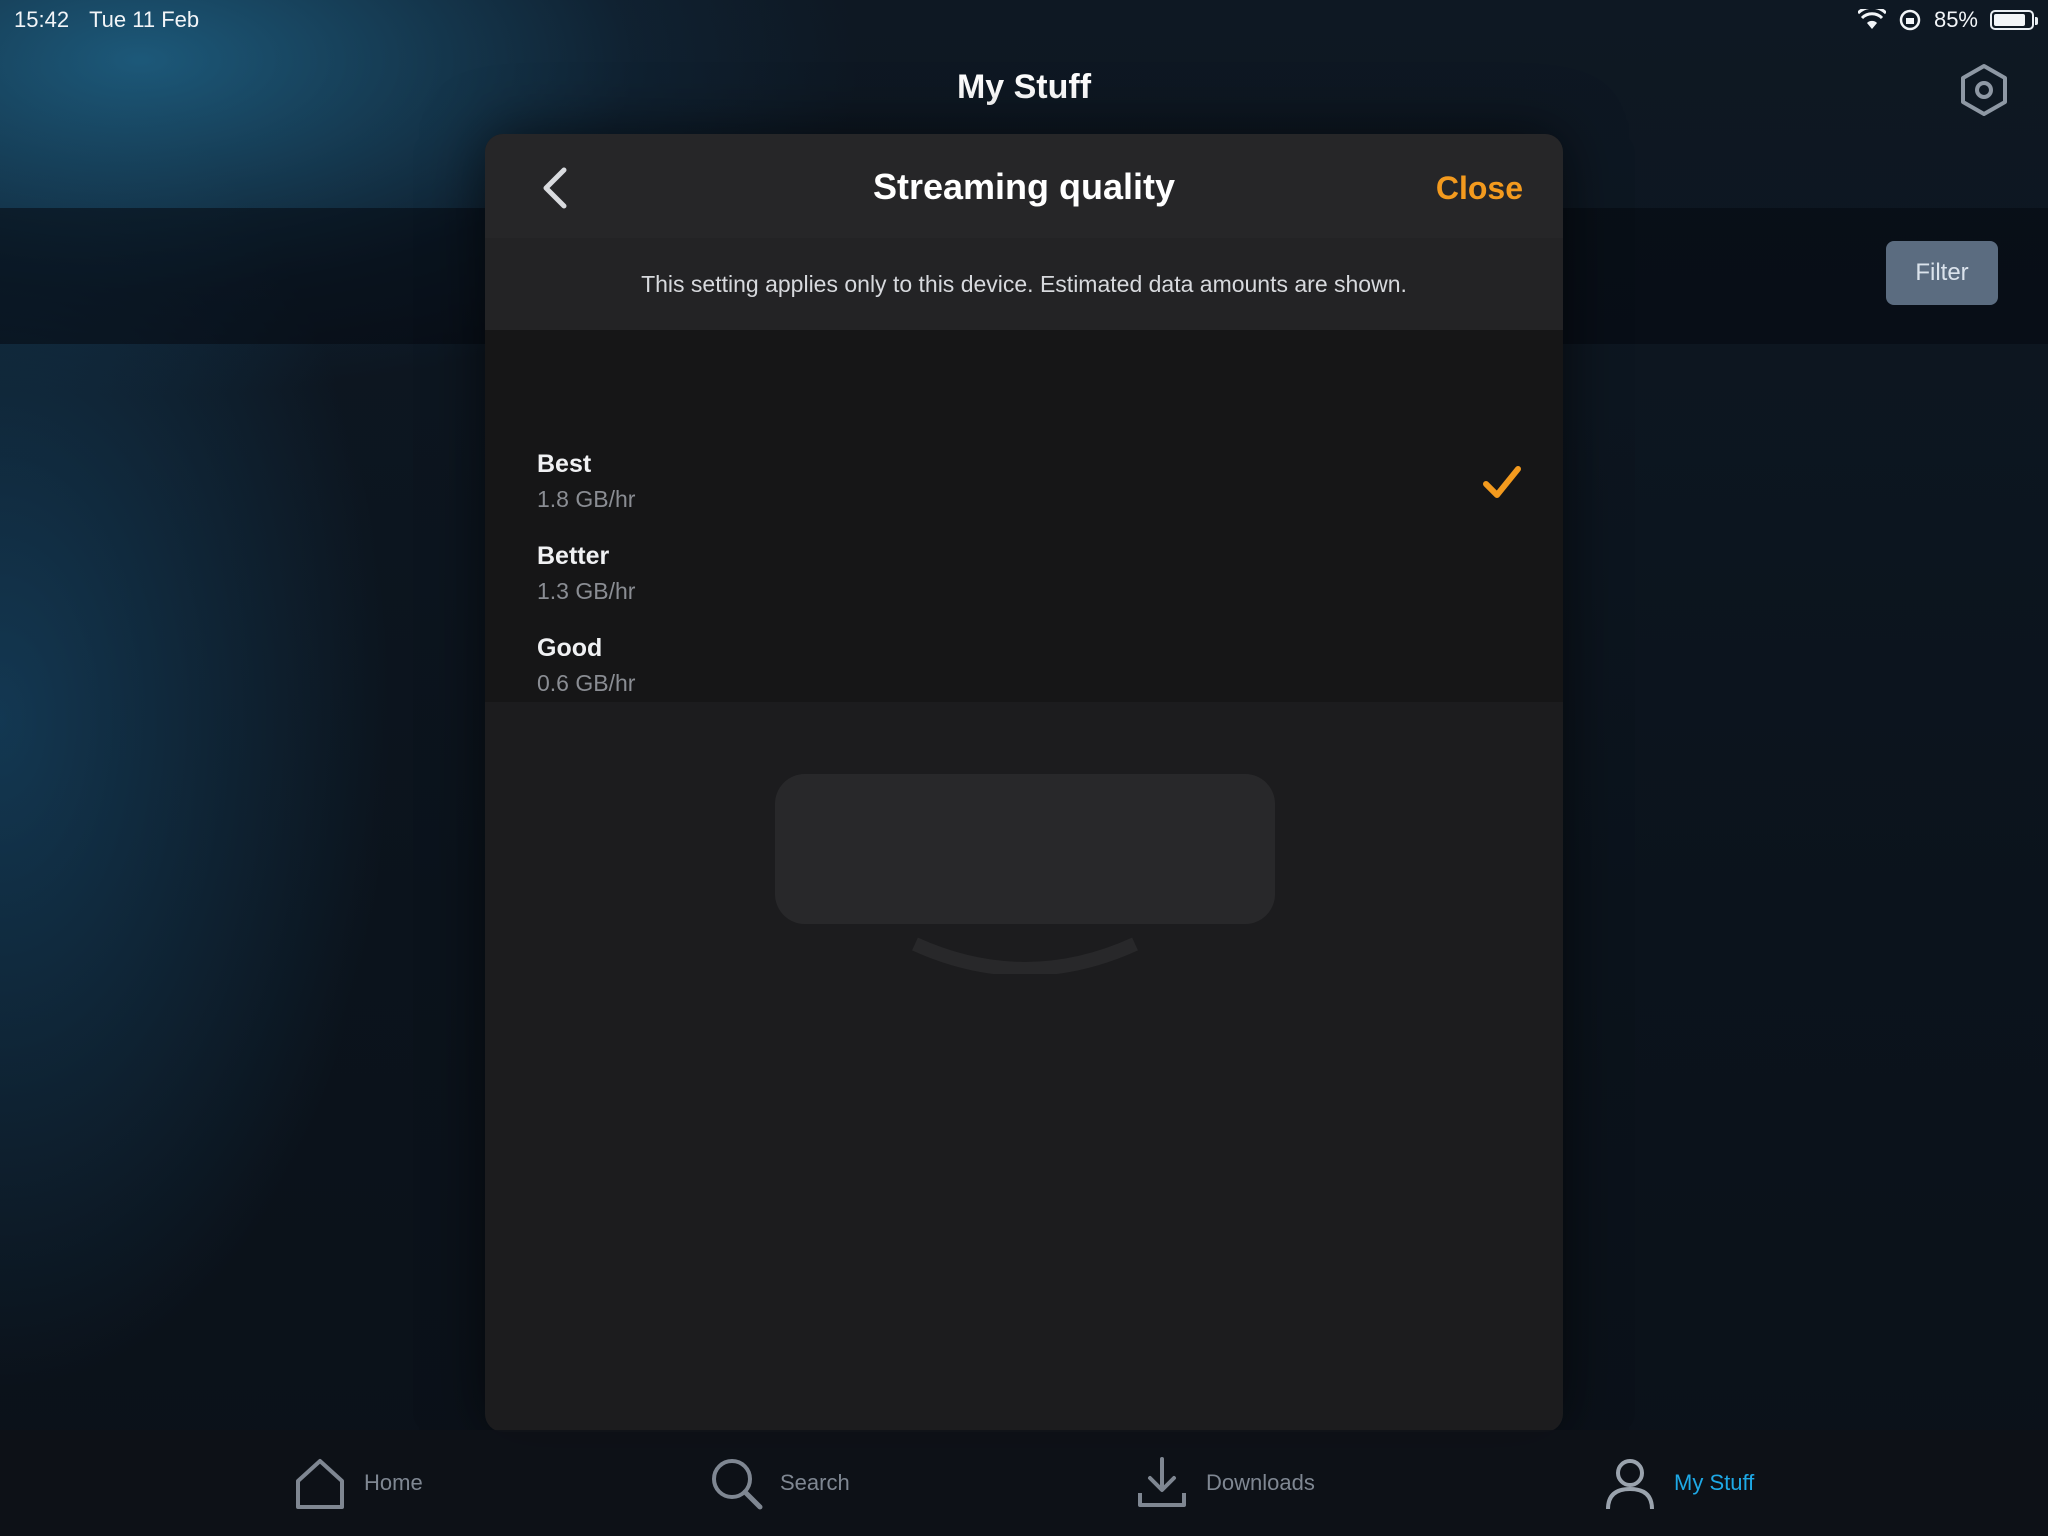  I want to click on home-icon, so click(320, 1484).